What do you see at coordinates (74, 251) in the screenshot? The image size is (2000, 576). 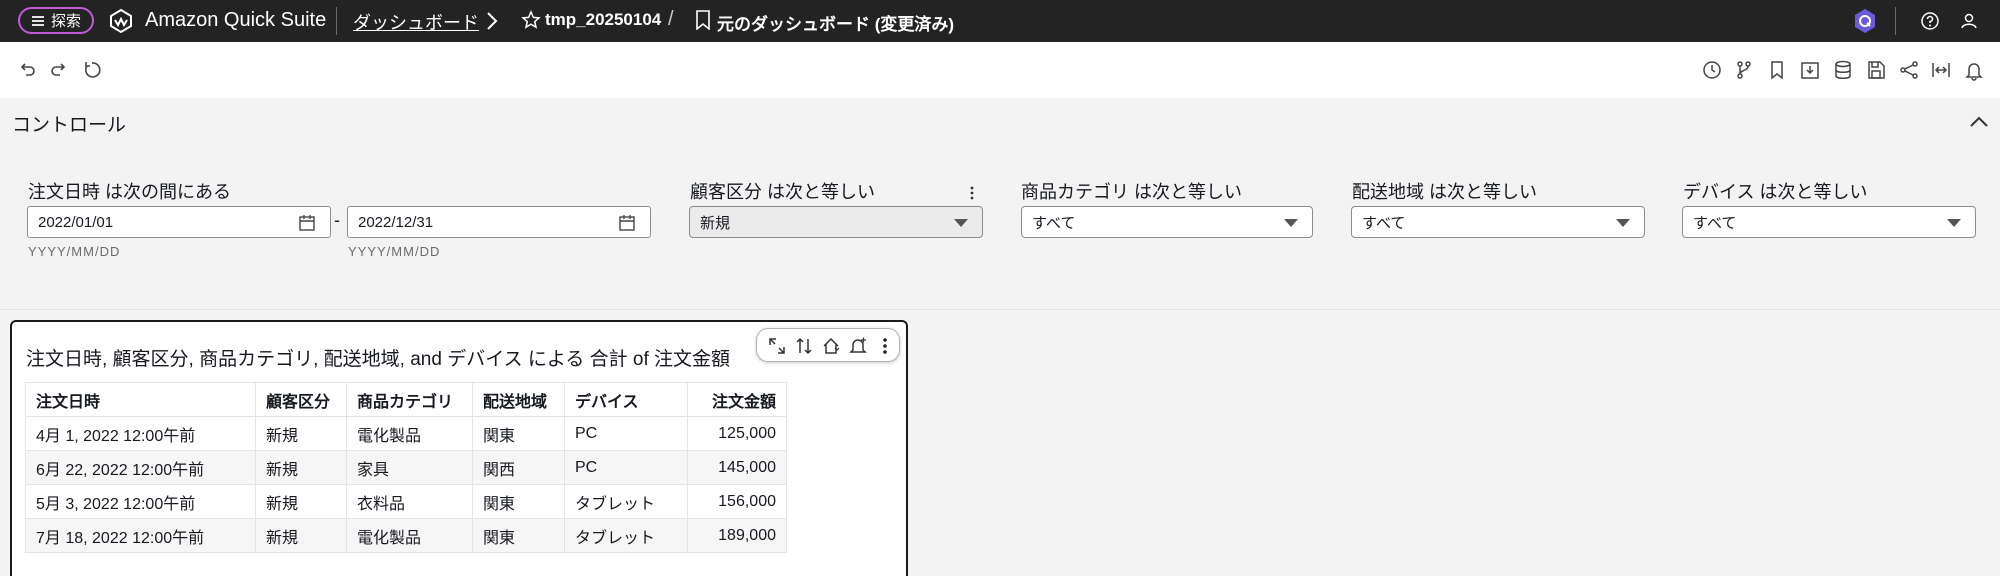 I see `start-date-format-hint: YYYY/MM/DD` at bounding box center [74, 251].